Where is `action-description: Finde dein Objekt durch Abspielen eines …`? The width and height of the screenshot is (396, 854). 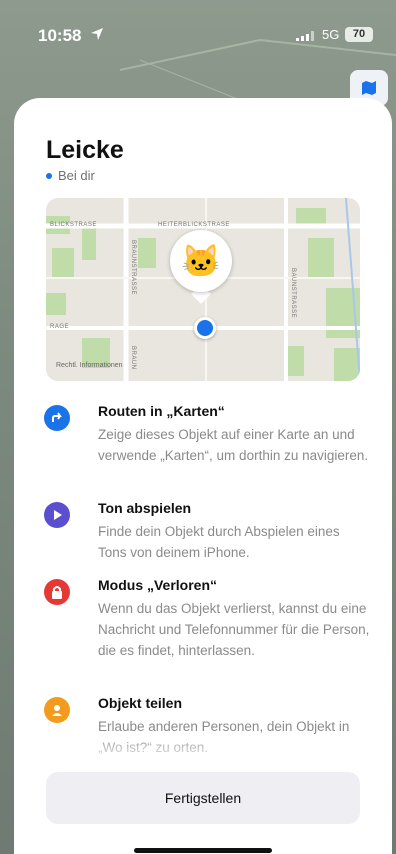 action-description: Finde dein Objekt durch Abspielen eines … is located at coordinates (219, 542).